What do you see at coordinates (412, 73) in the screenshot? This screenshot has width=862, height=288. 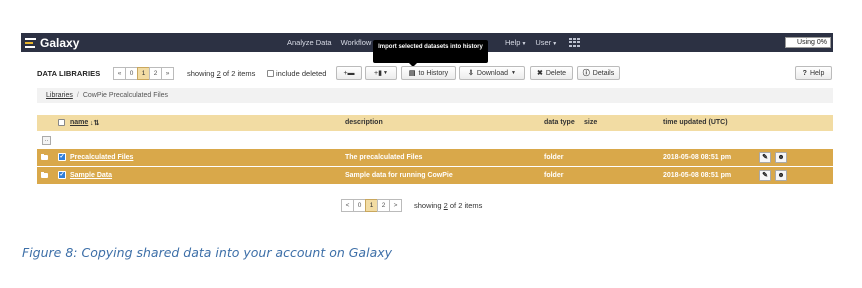 I see `book-icon: ▤` at bounding box center [412, 73].